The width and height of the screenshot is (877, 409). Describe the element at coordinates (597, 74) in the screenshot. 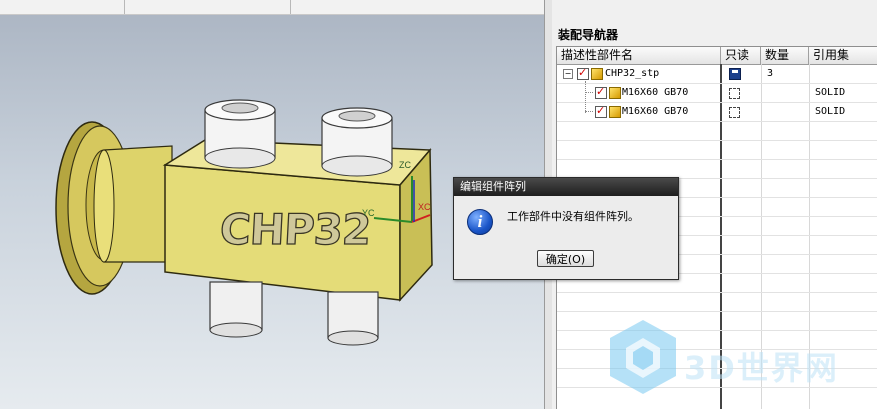

I see `assembly-icon` at that location.